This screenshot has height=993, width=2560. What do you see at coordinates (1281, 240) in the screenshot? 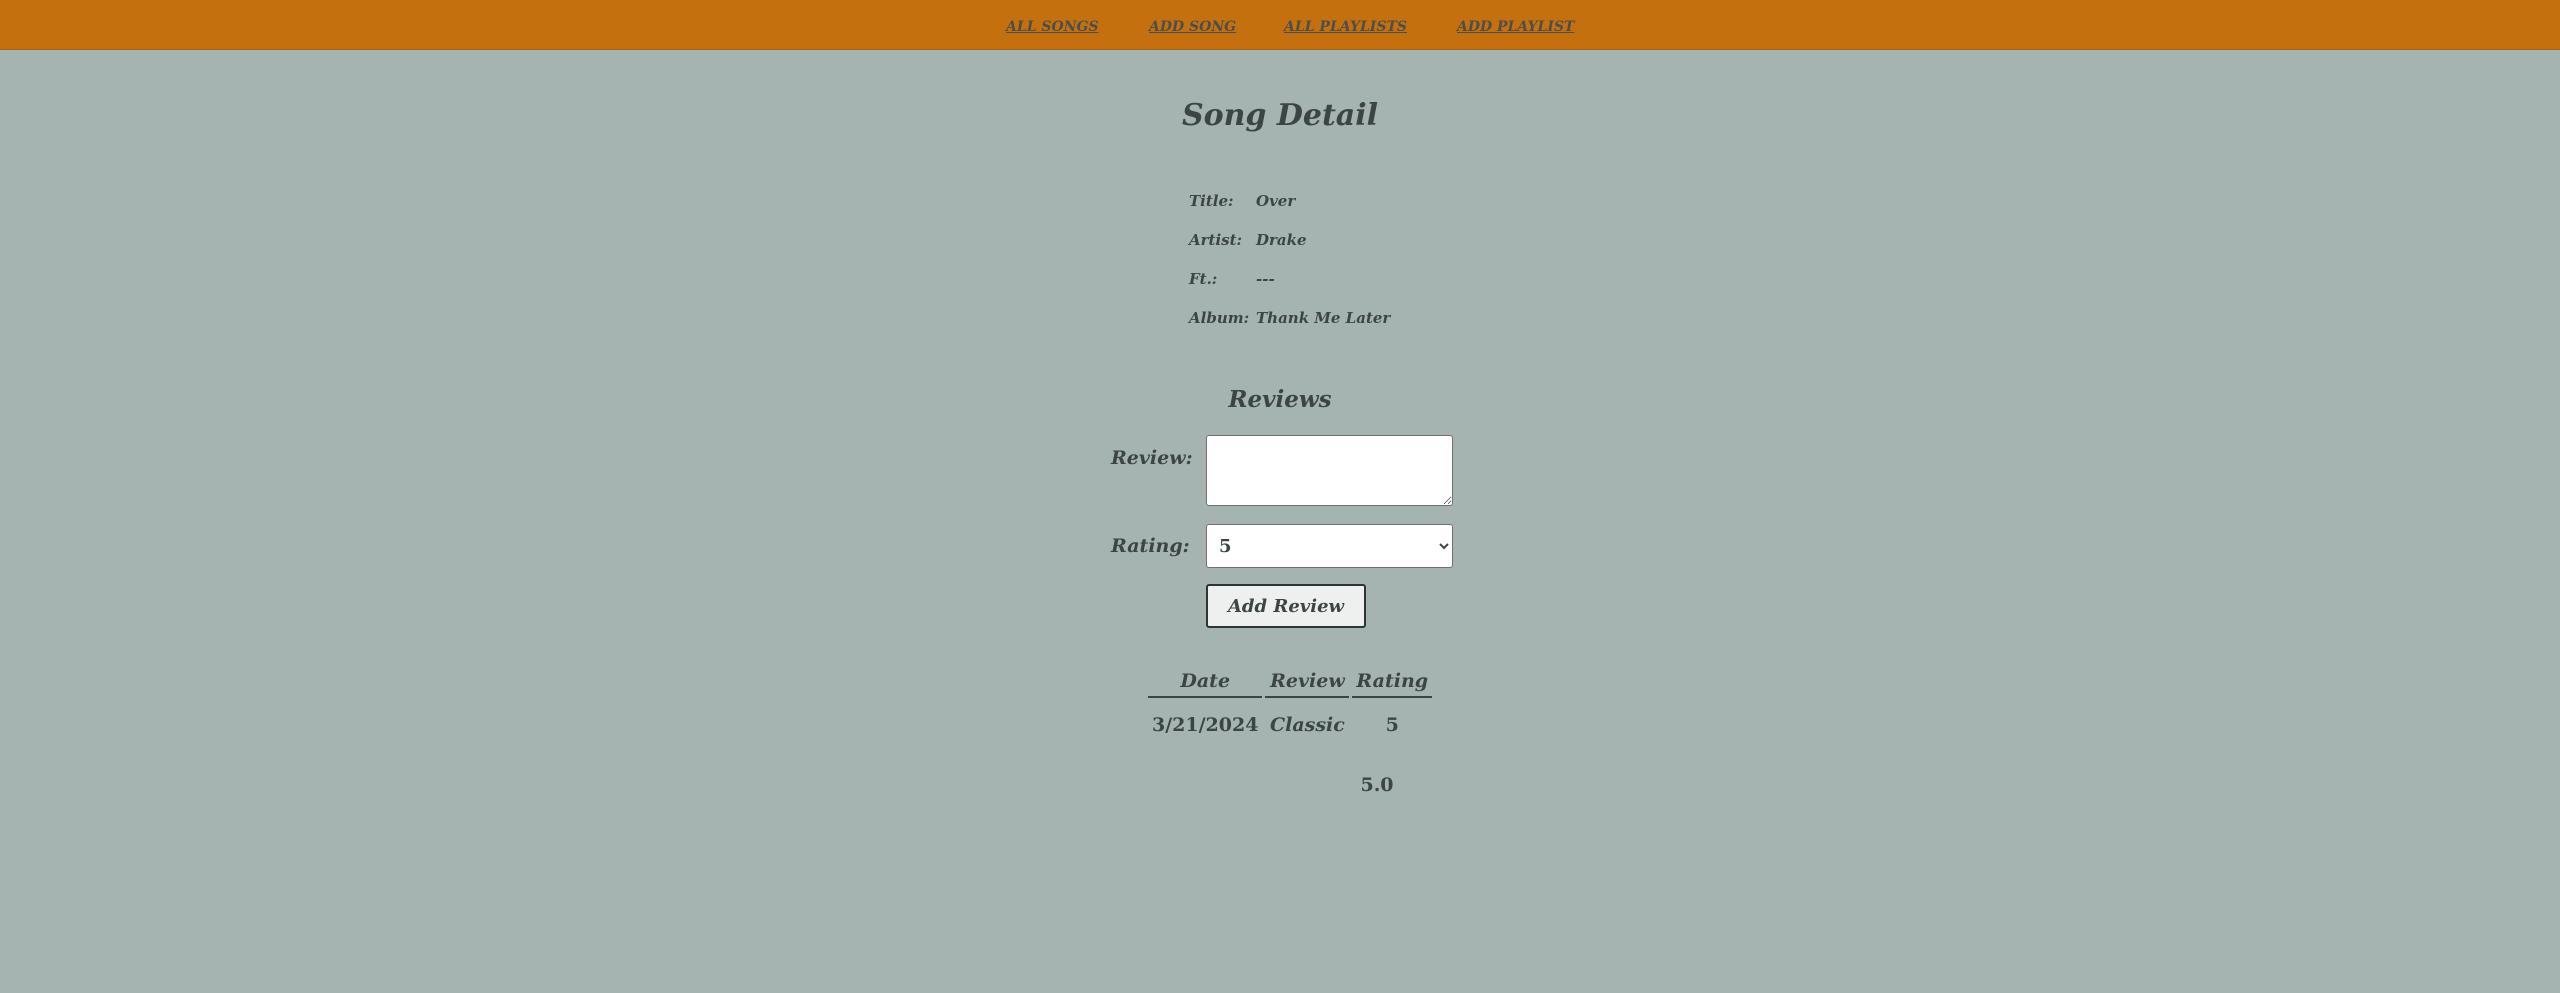
I see `artist-value: Drake` at bounding box center [1281, 240].